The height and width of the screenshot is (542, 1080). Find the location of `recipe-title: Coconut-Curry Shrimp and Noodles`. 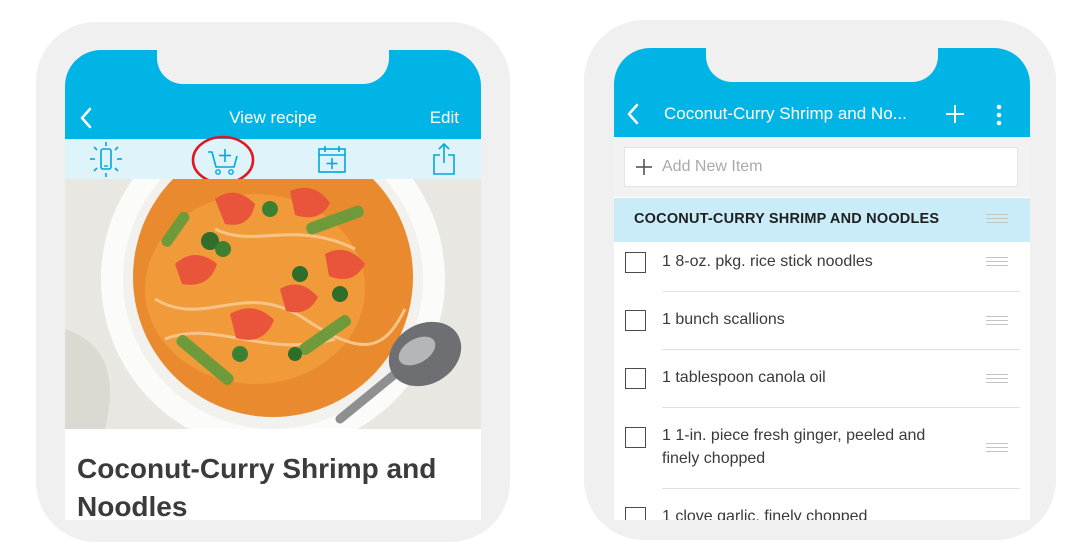

recipe-title: Coconut-Curry Shrimp and Noodles is located at coordinates (277, 485).